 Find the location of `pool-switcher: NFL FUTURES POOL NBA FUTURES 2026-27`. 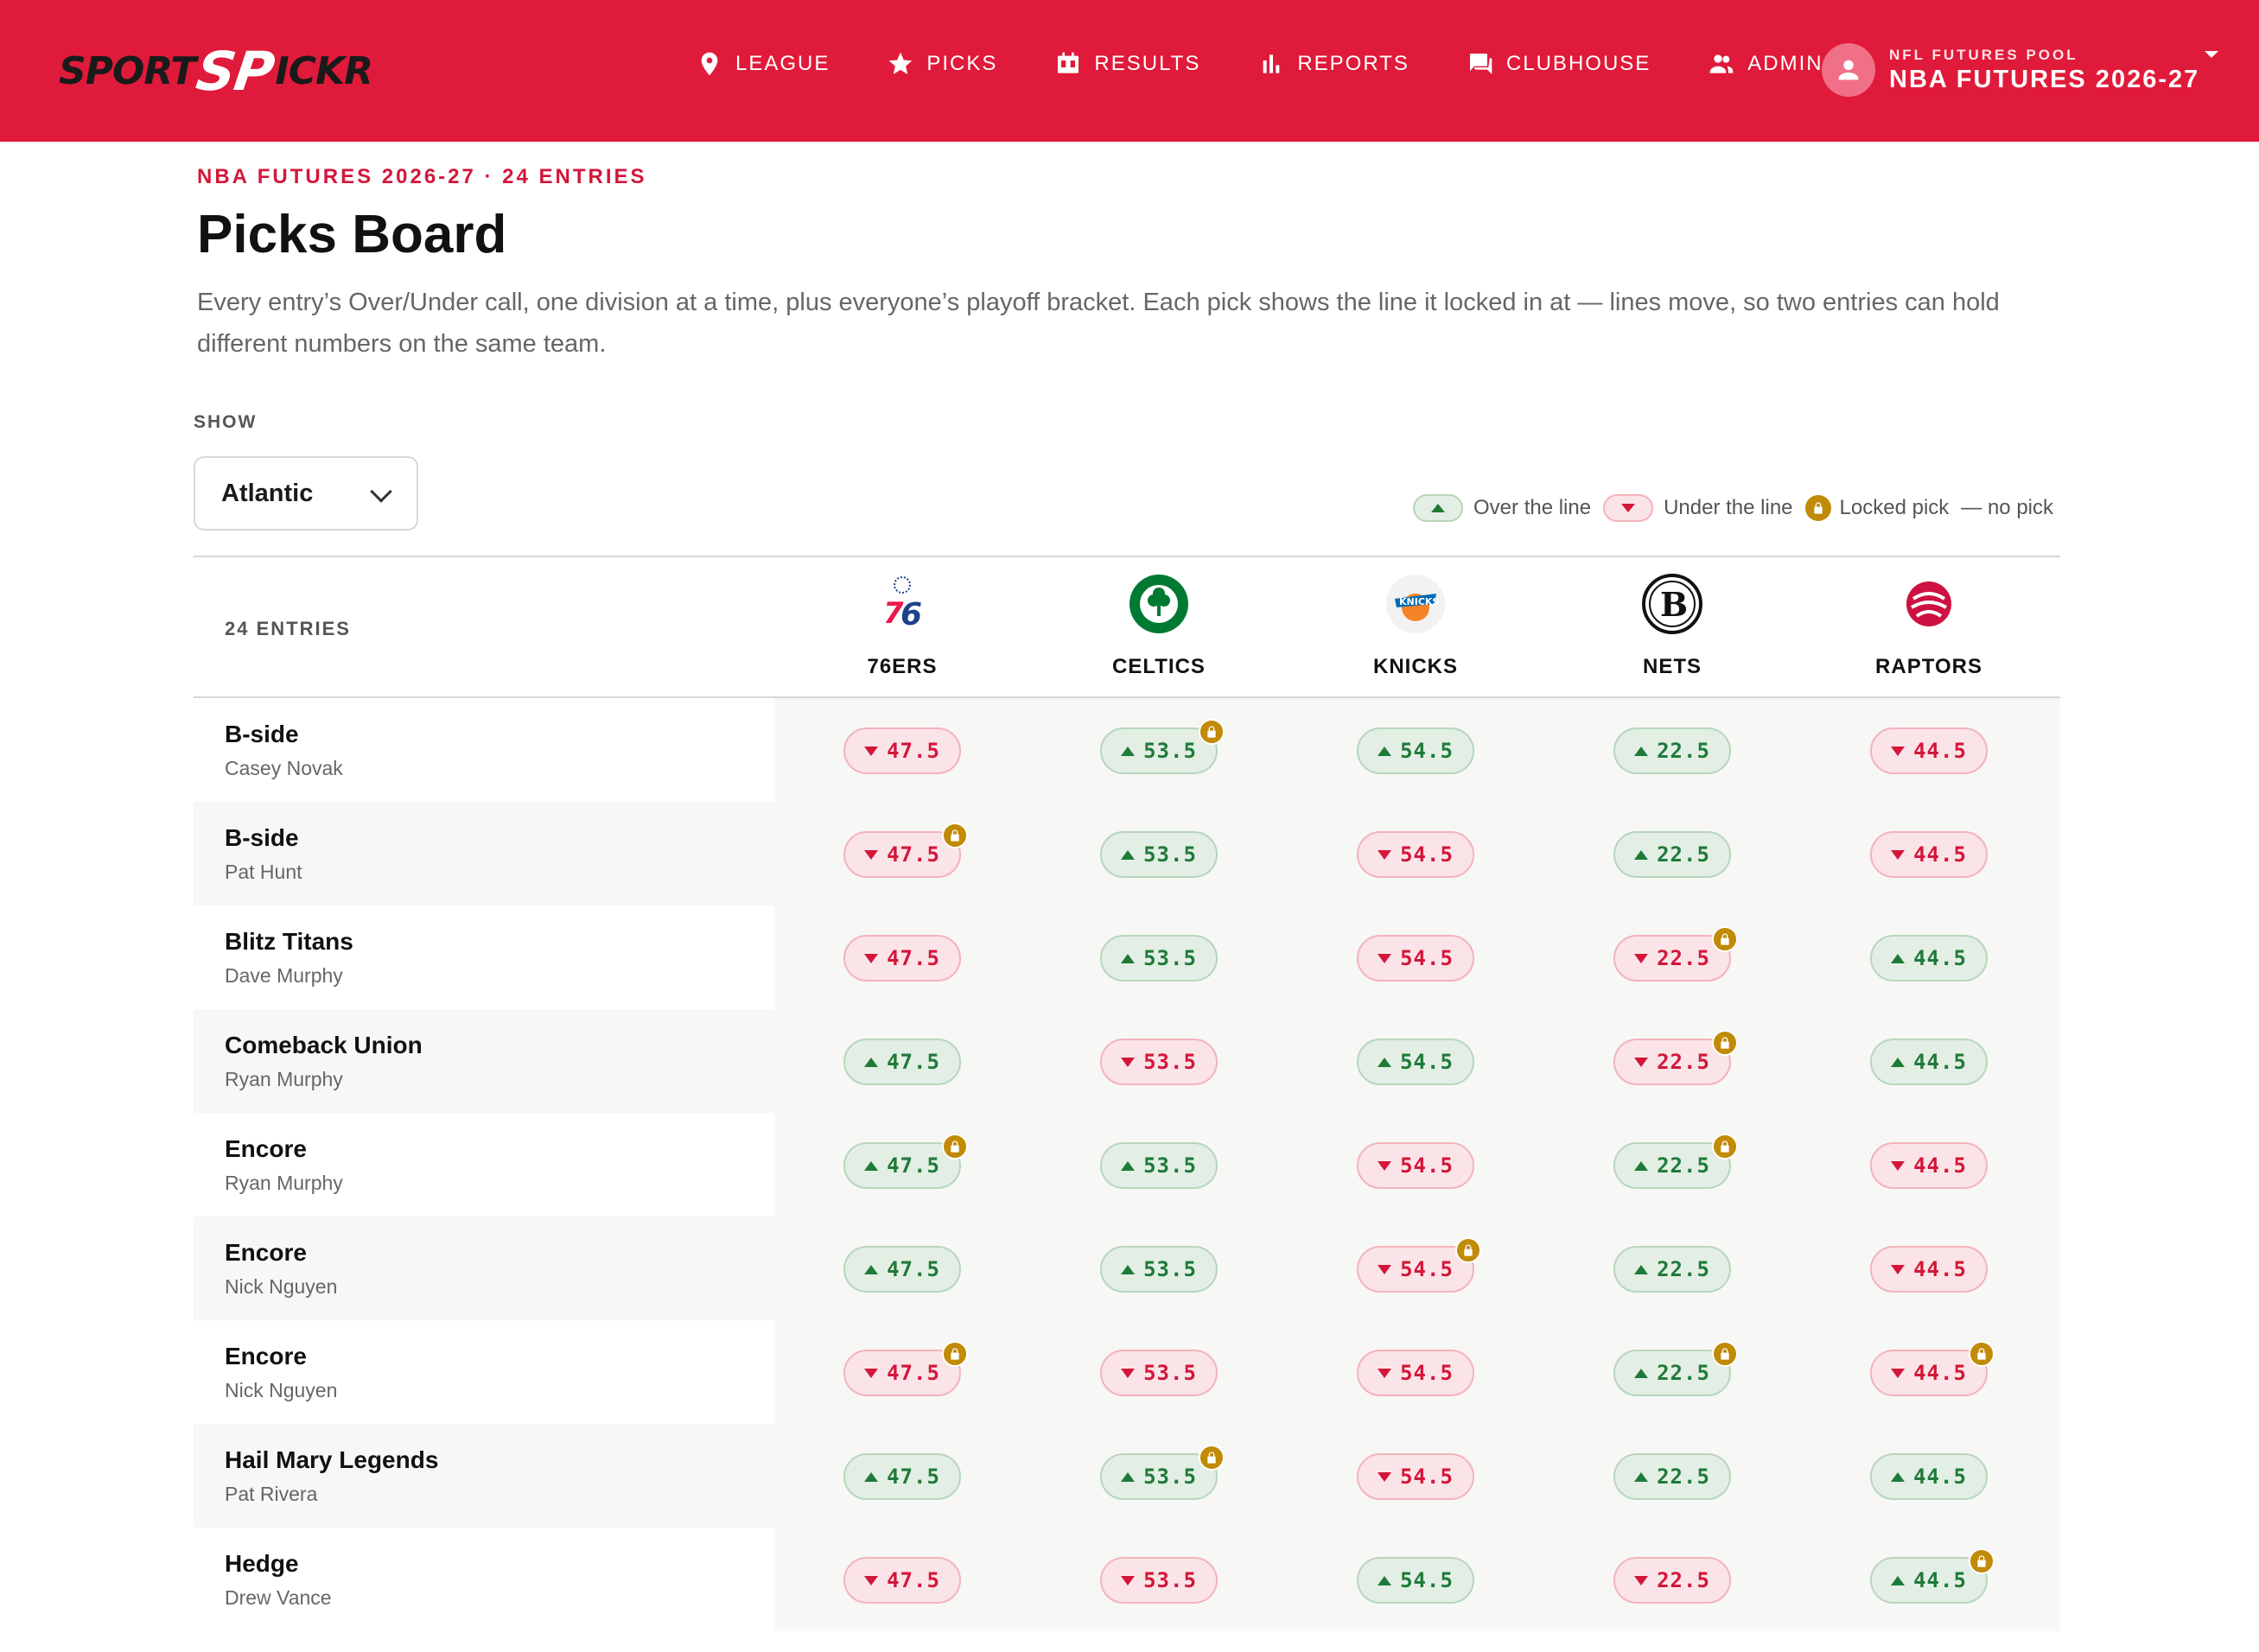

pool-switcher: NFL FUTURES POOL NBA FUTURES 2026-27 is located at coordinates (2020, 70).